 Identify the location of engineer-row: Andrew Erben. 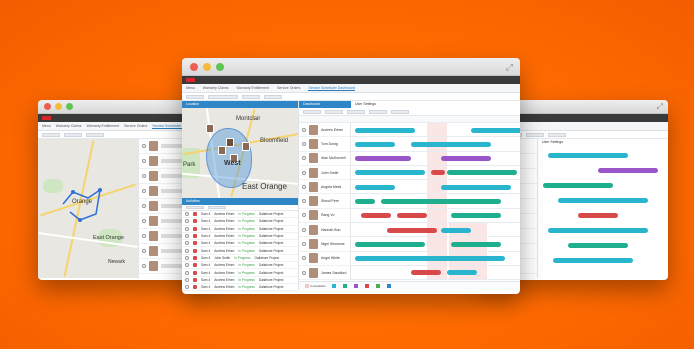
(324, 130).